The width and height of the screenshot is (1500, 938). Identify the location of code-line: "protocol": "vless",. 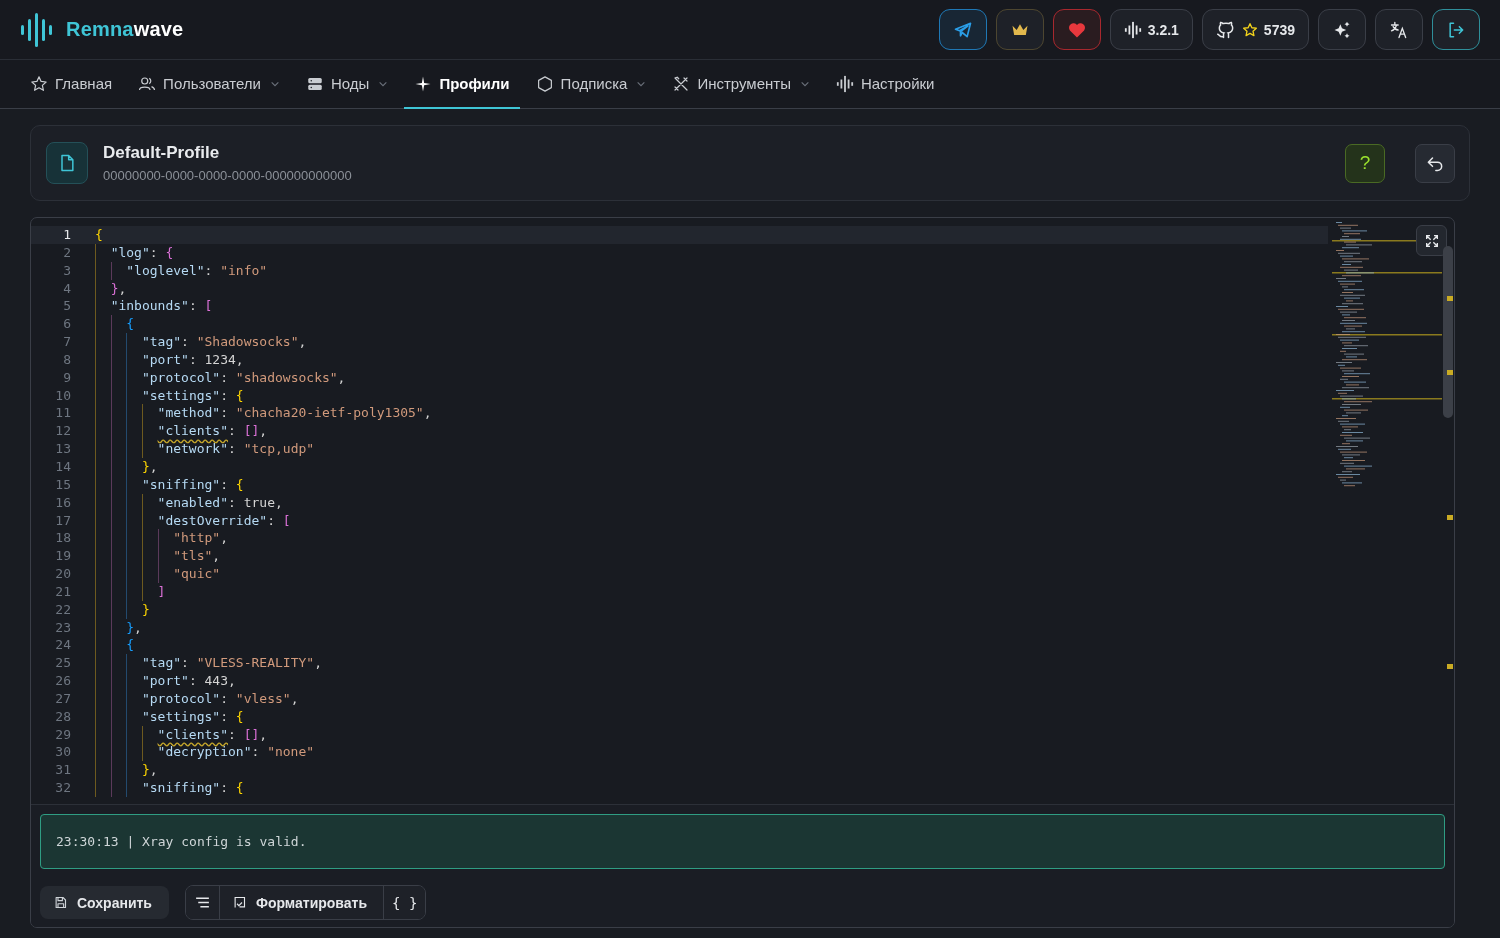
(220, 698).